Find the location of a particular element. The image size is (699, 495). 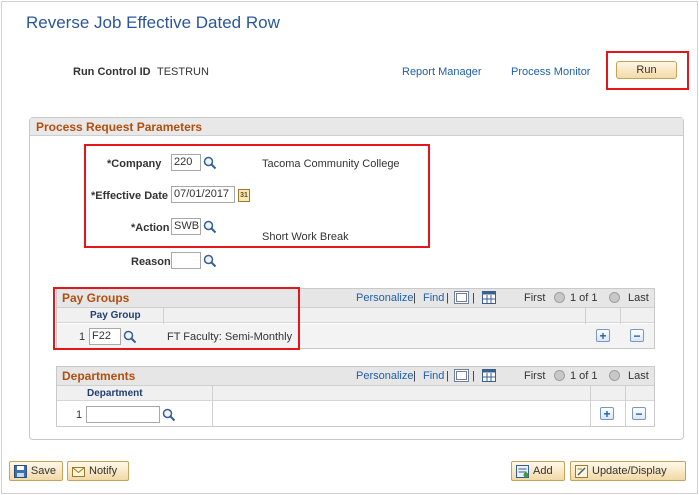

add-icon is located at coordinates (522, 471).